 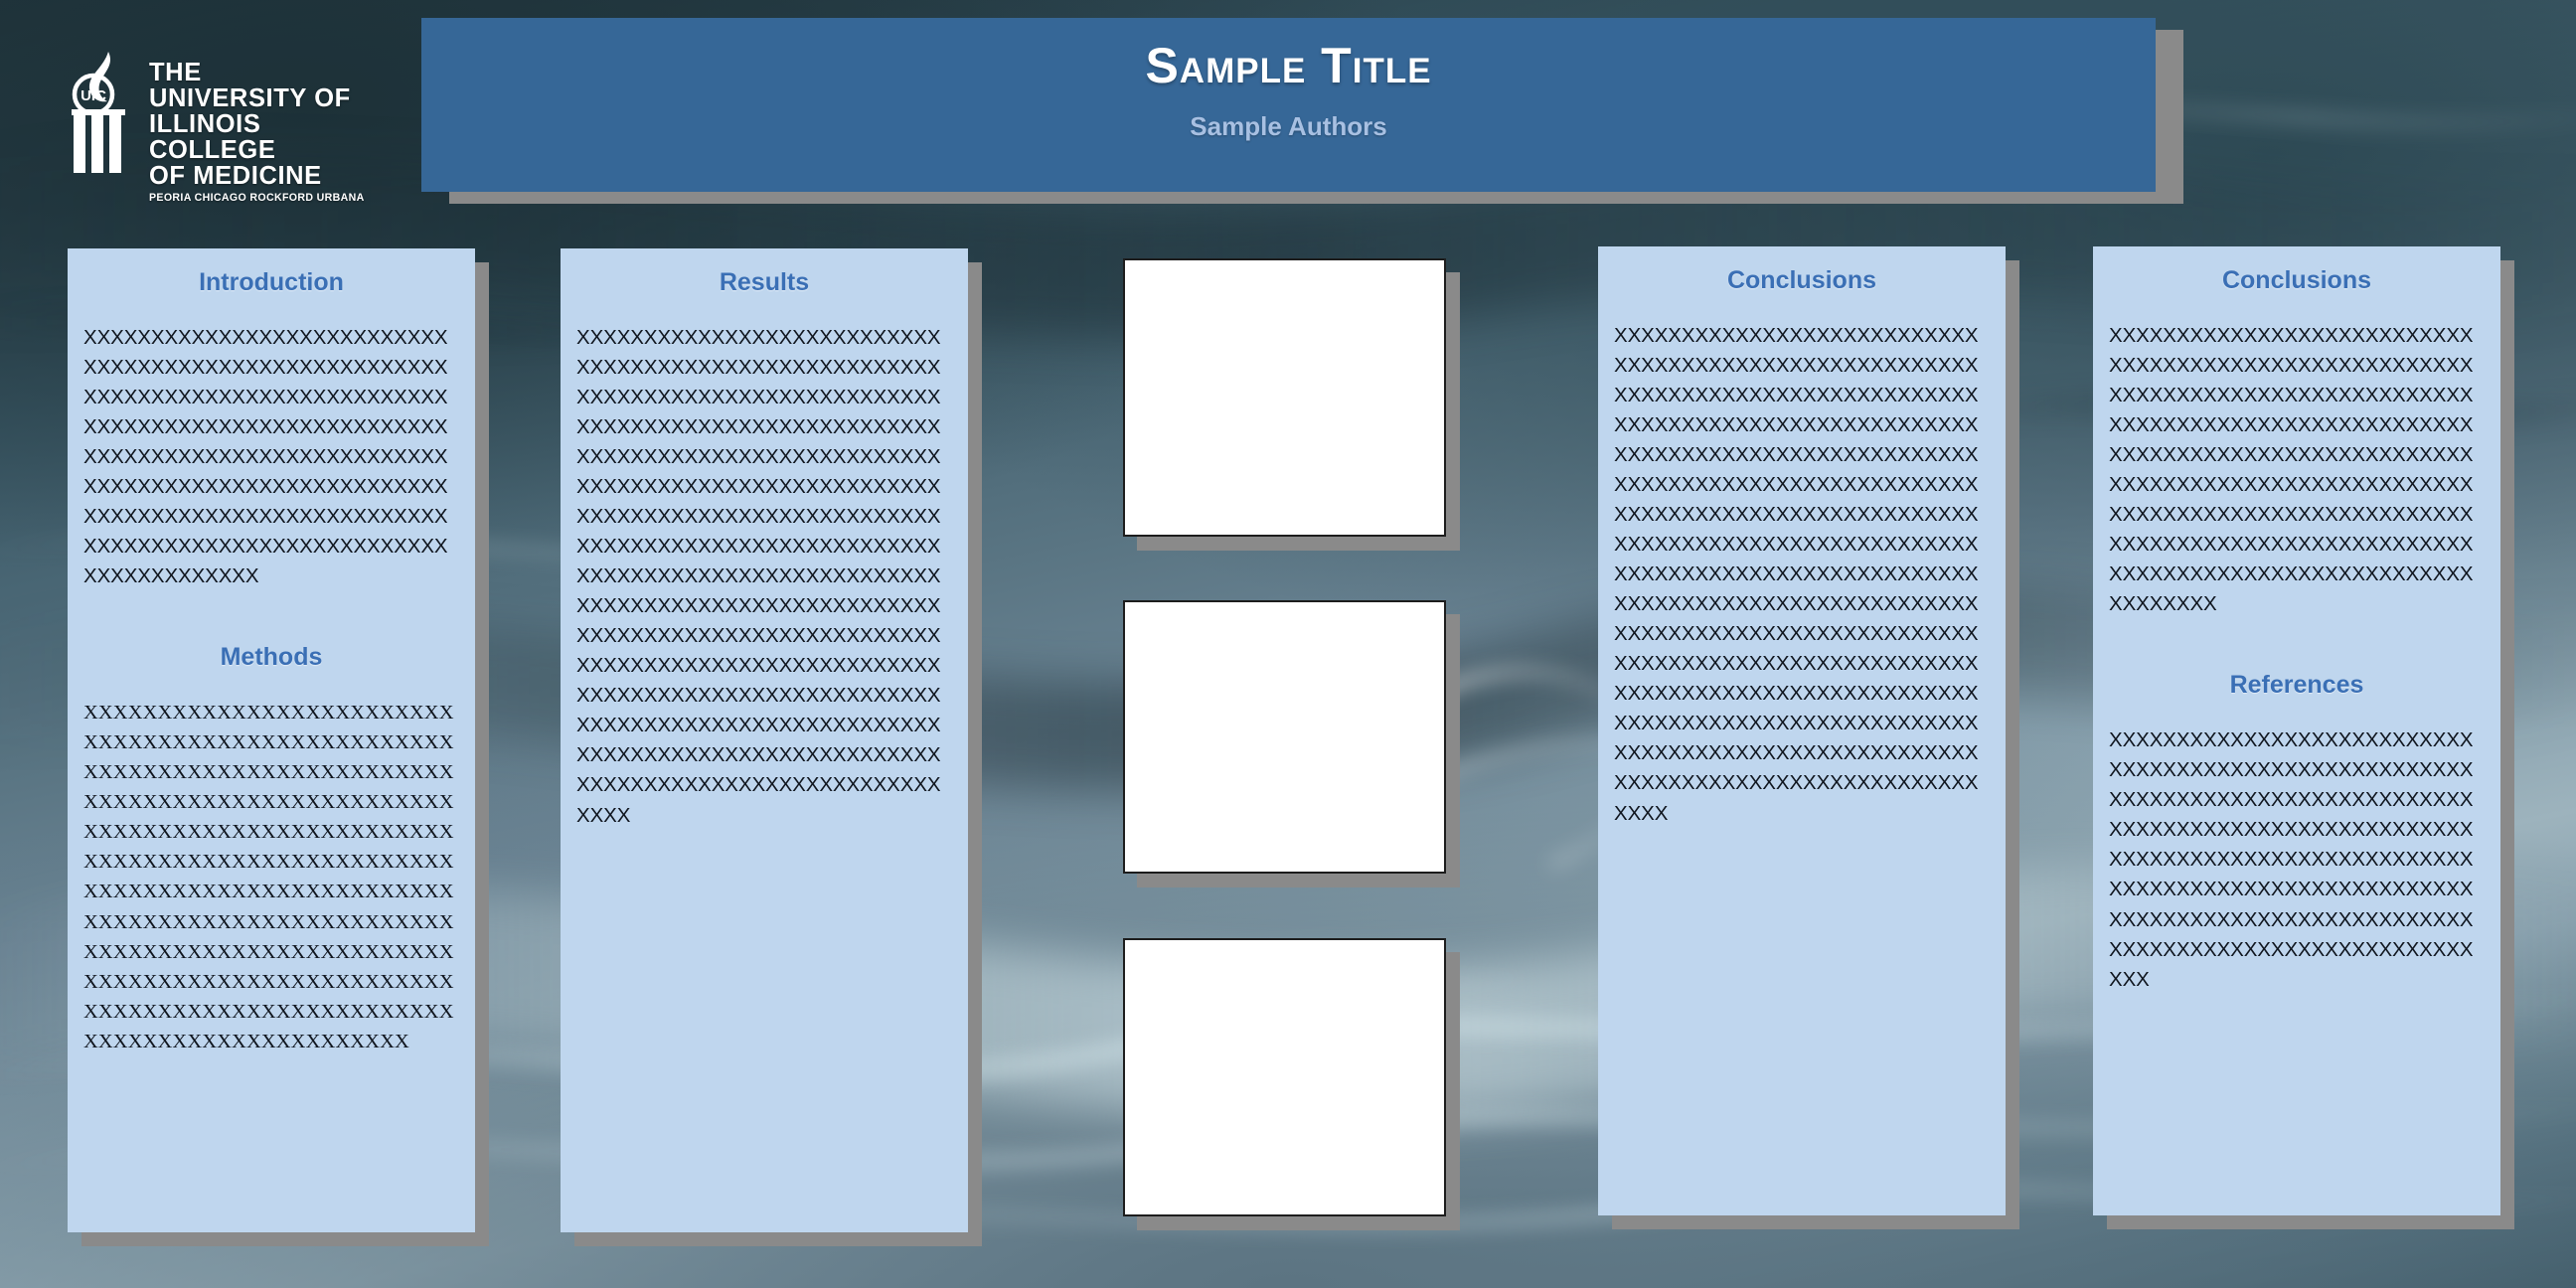 What do you see at coordinates (212, 150) in the screenshot?
I see `logo-line-4: COLLEGE` at bounding box center [212, 150].